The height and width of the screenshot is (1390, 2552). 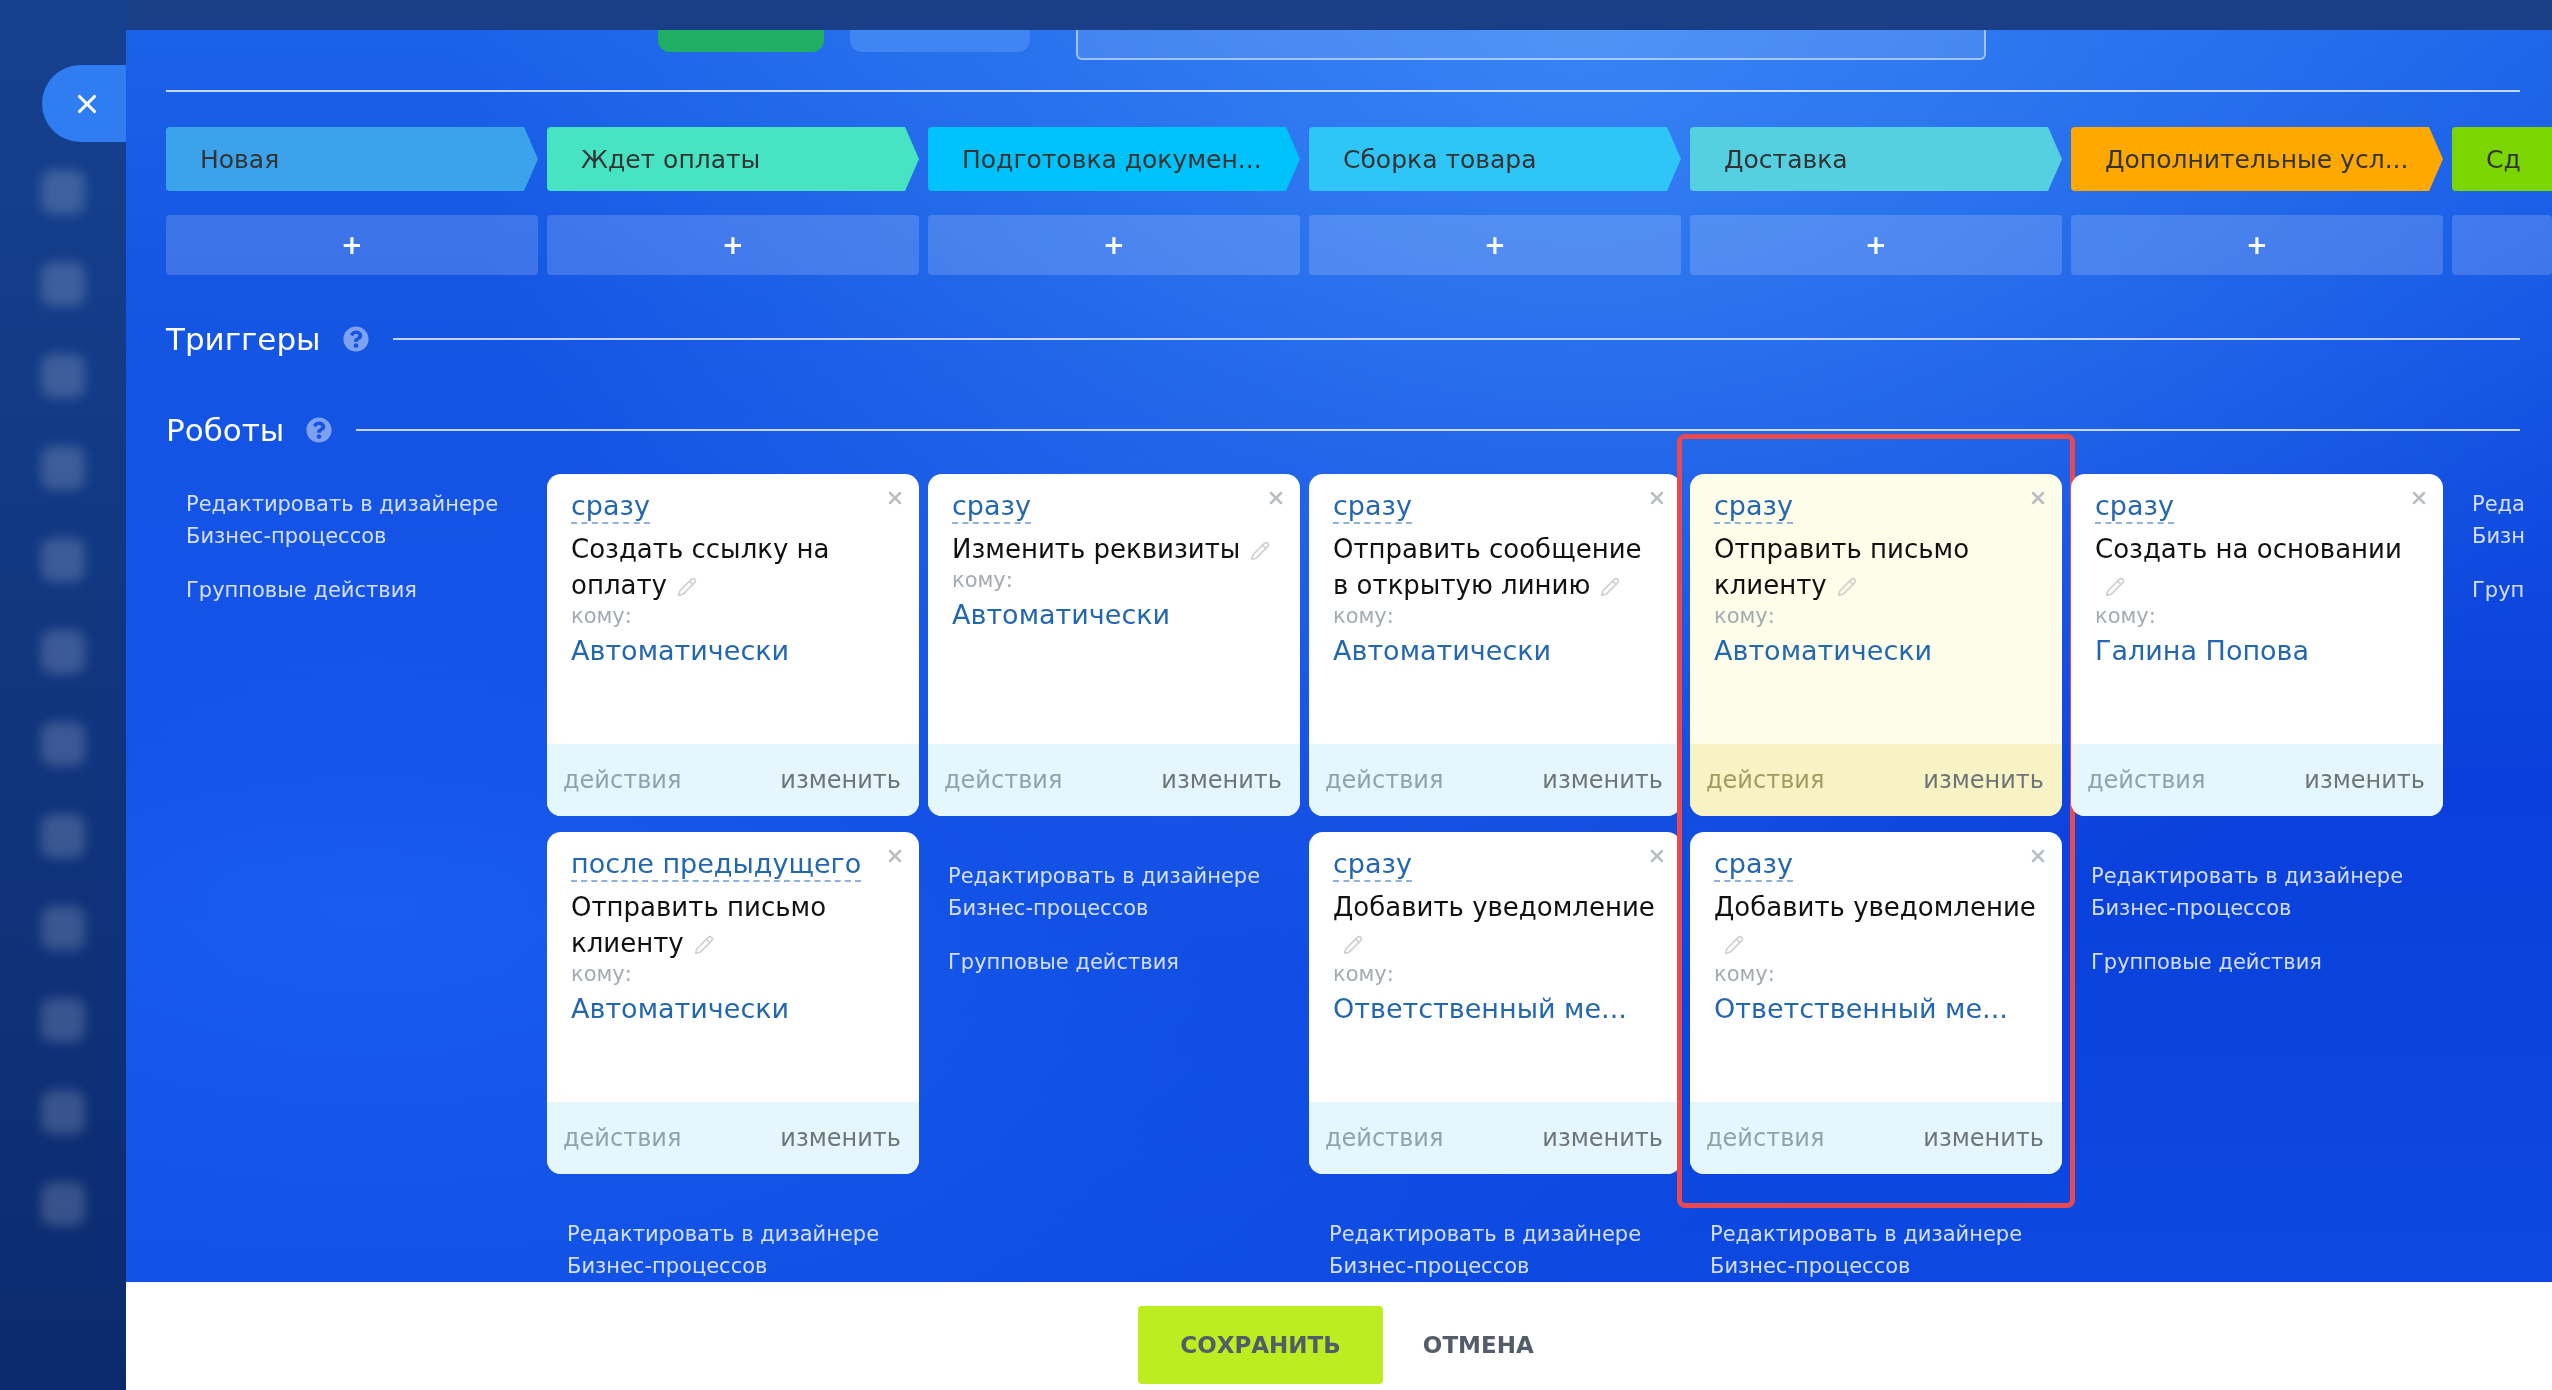 What do you see at coordinates (243, 339) in the screenshot?
I see `section-title: Триггеры` at bounding box center [243, 339].